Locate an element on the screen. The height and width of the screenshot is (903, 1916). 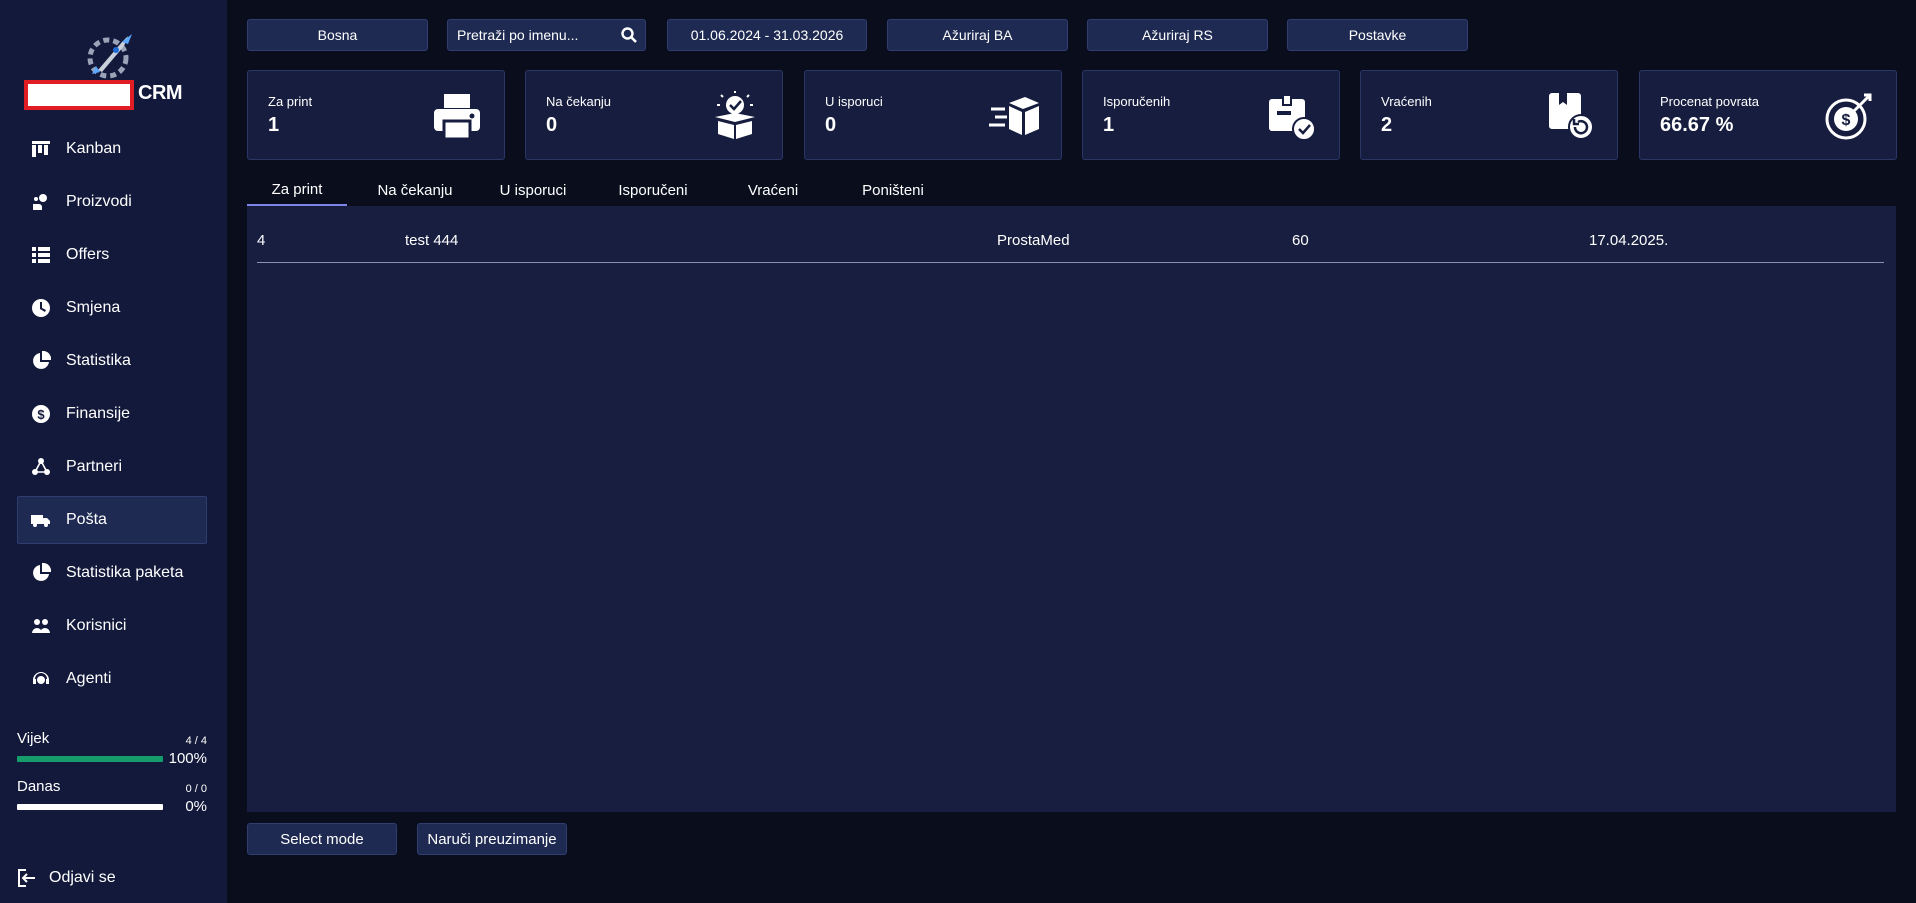
share-nodes-icon is located at coordinates (41, 467).